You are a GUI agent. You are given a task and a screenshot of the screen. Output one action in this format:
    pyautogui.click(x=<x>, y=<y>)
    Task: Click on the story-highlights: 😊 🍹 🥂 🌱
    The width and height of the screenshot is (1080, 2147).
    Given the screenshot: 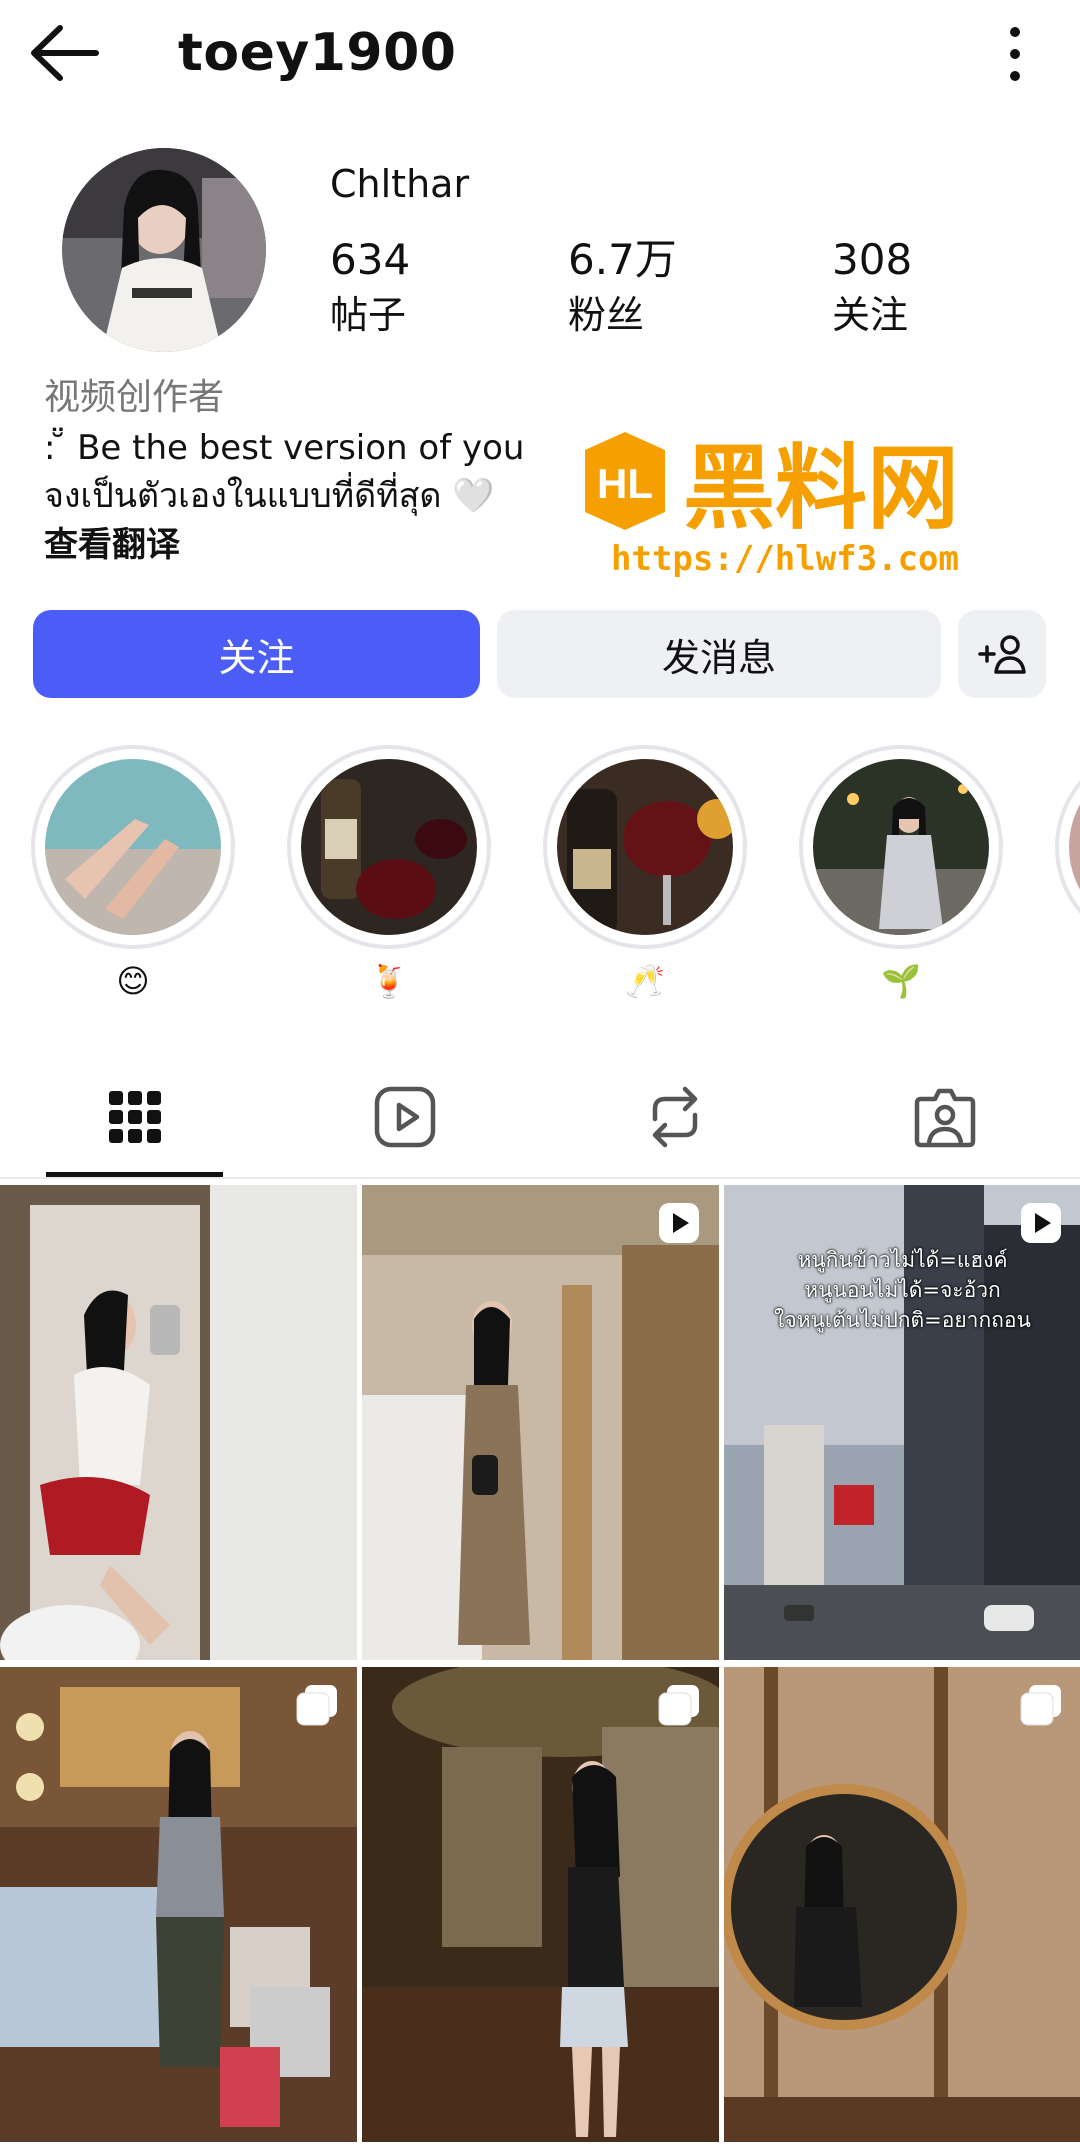 What is the action you would take?
    pyautogui.click(x=540, y=875)
    